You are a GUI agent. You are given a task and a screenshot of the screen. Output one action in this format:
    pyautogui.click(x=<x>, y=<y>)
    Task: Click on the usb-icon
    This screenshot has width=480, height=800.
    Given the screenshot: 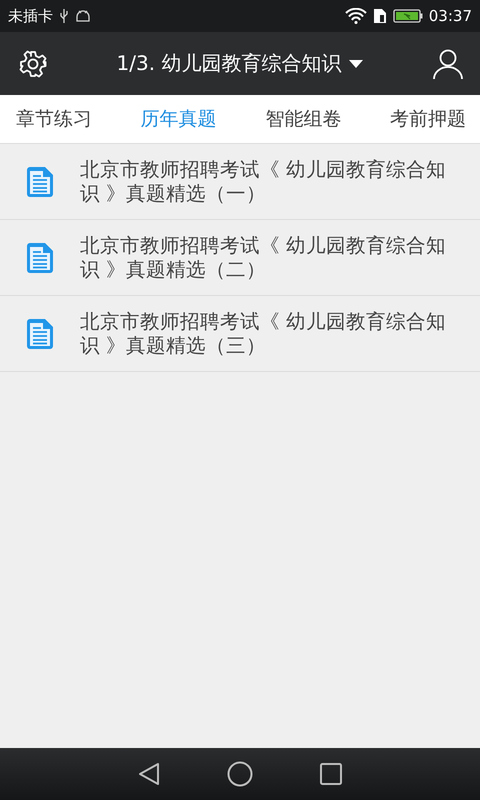 What is the action you would take?
    pyautogui.click(x=64, y=16)
    